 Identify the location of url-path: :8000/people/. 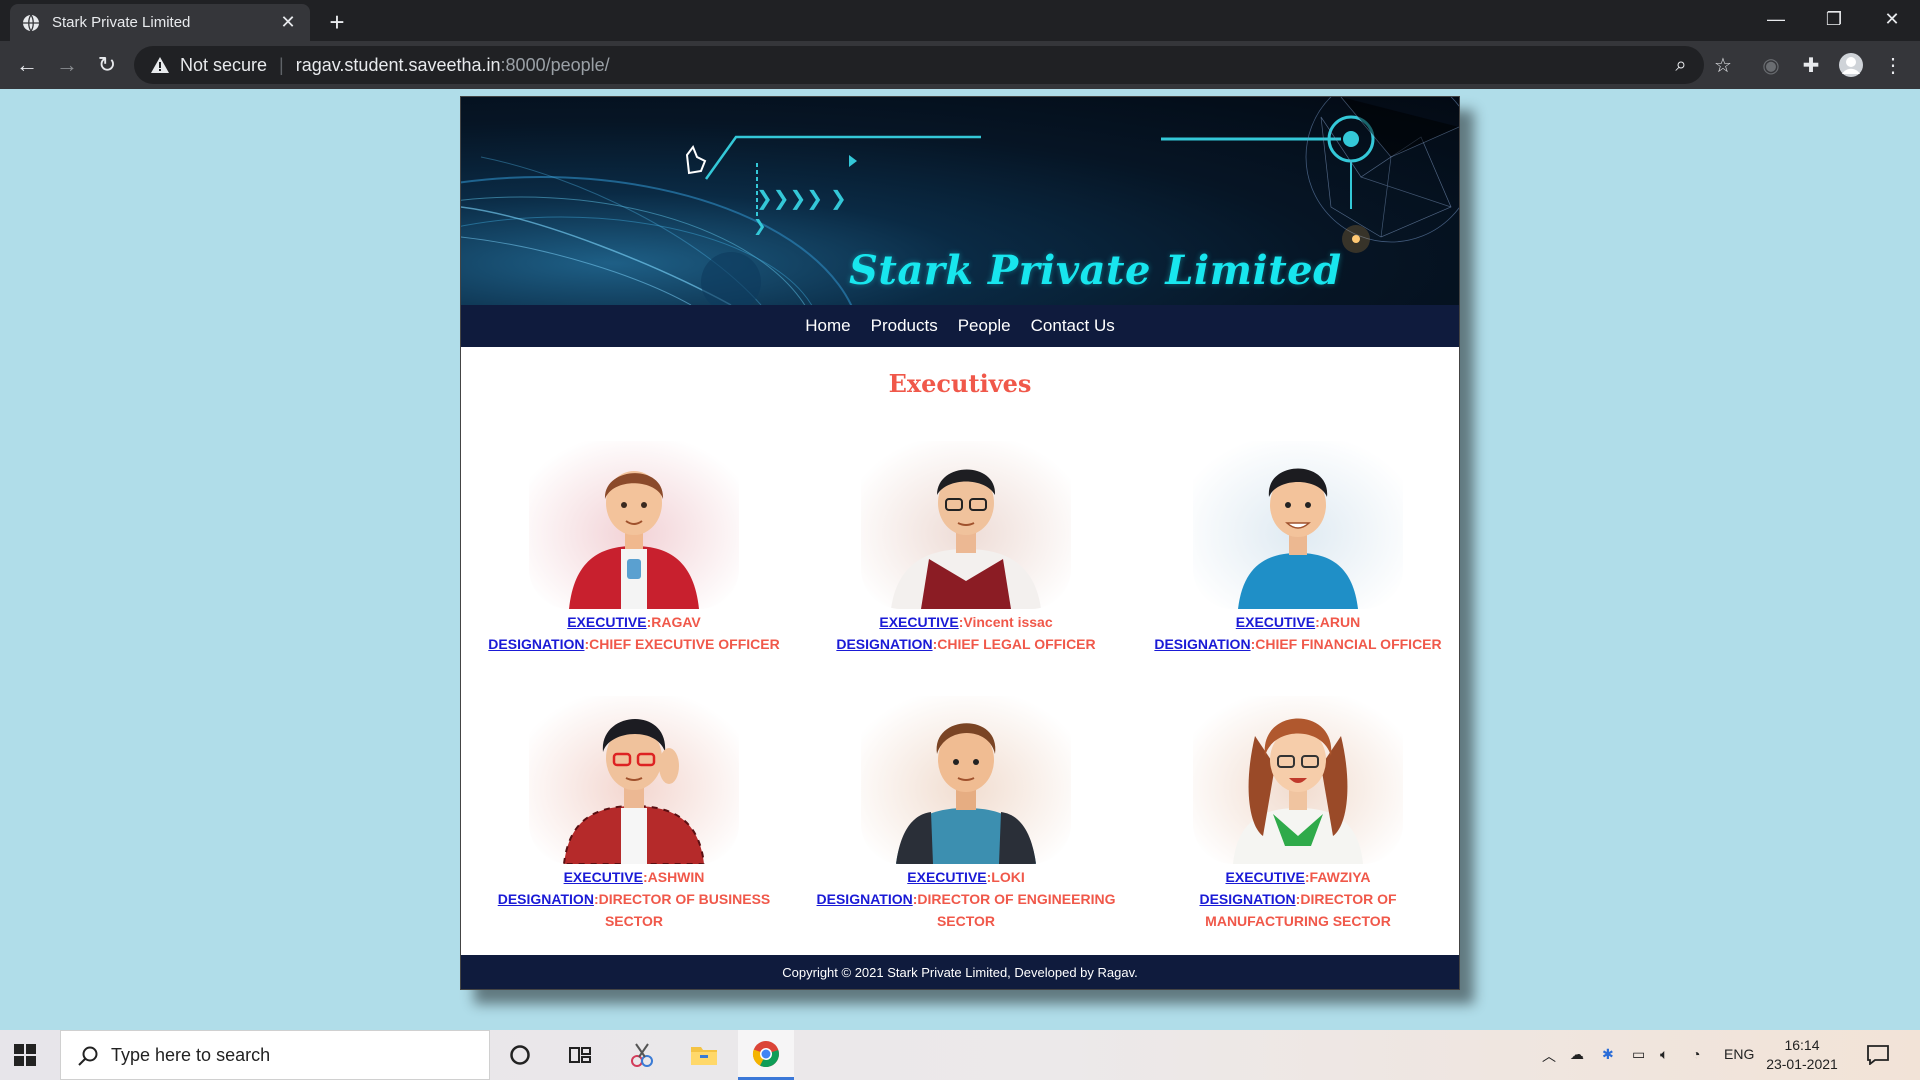
(555, 64).